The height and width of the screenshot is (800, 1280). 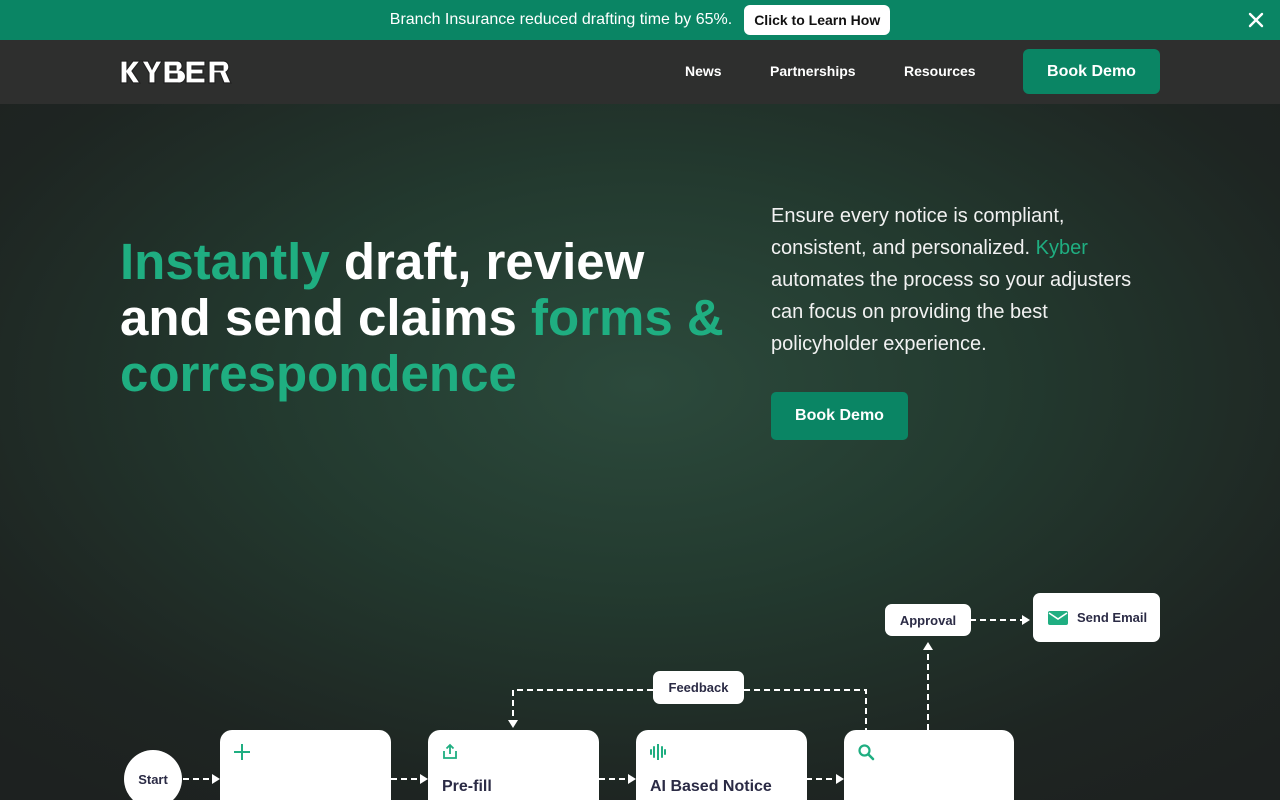 I want to click on nav-news: News, so click(x=703, y=71).